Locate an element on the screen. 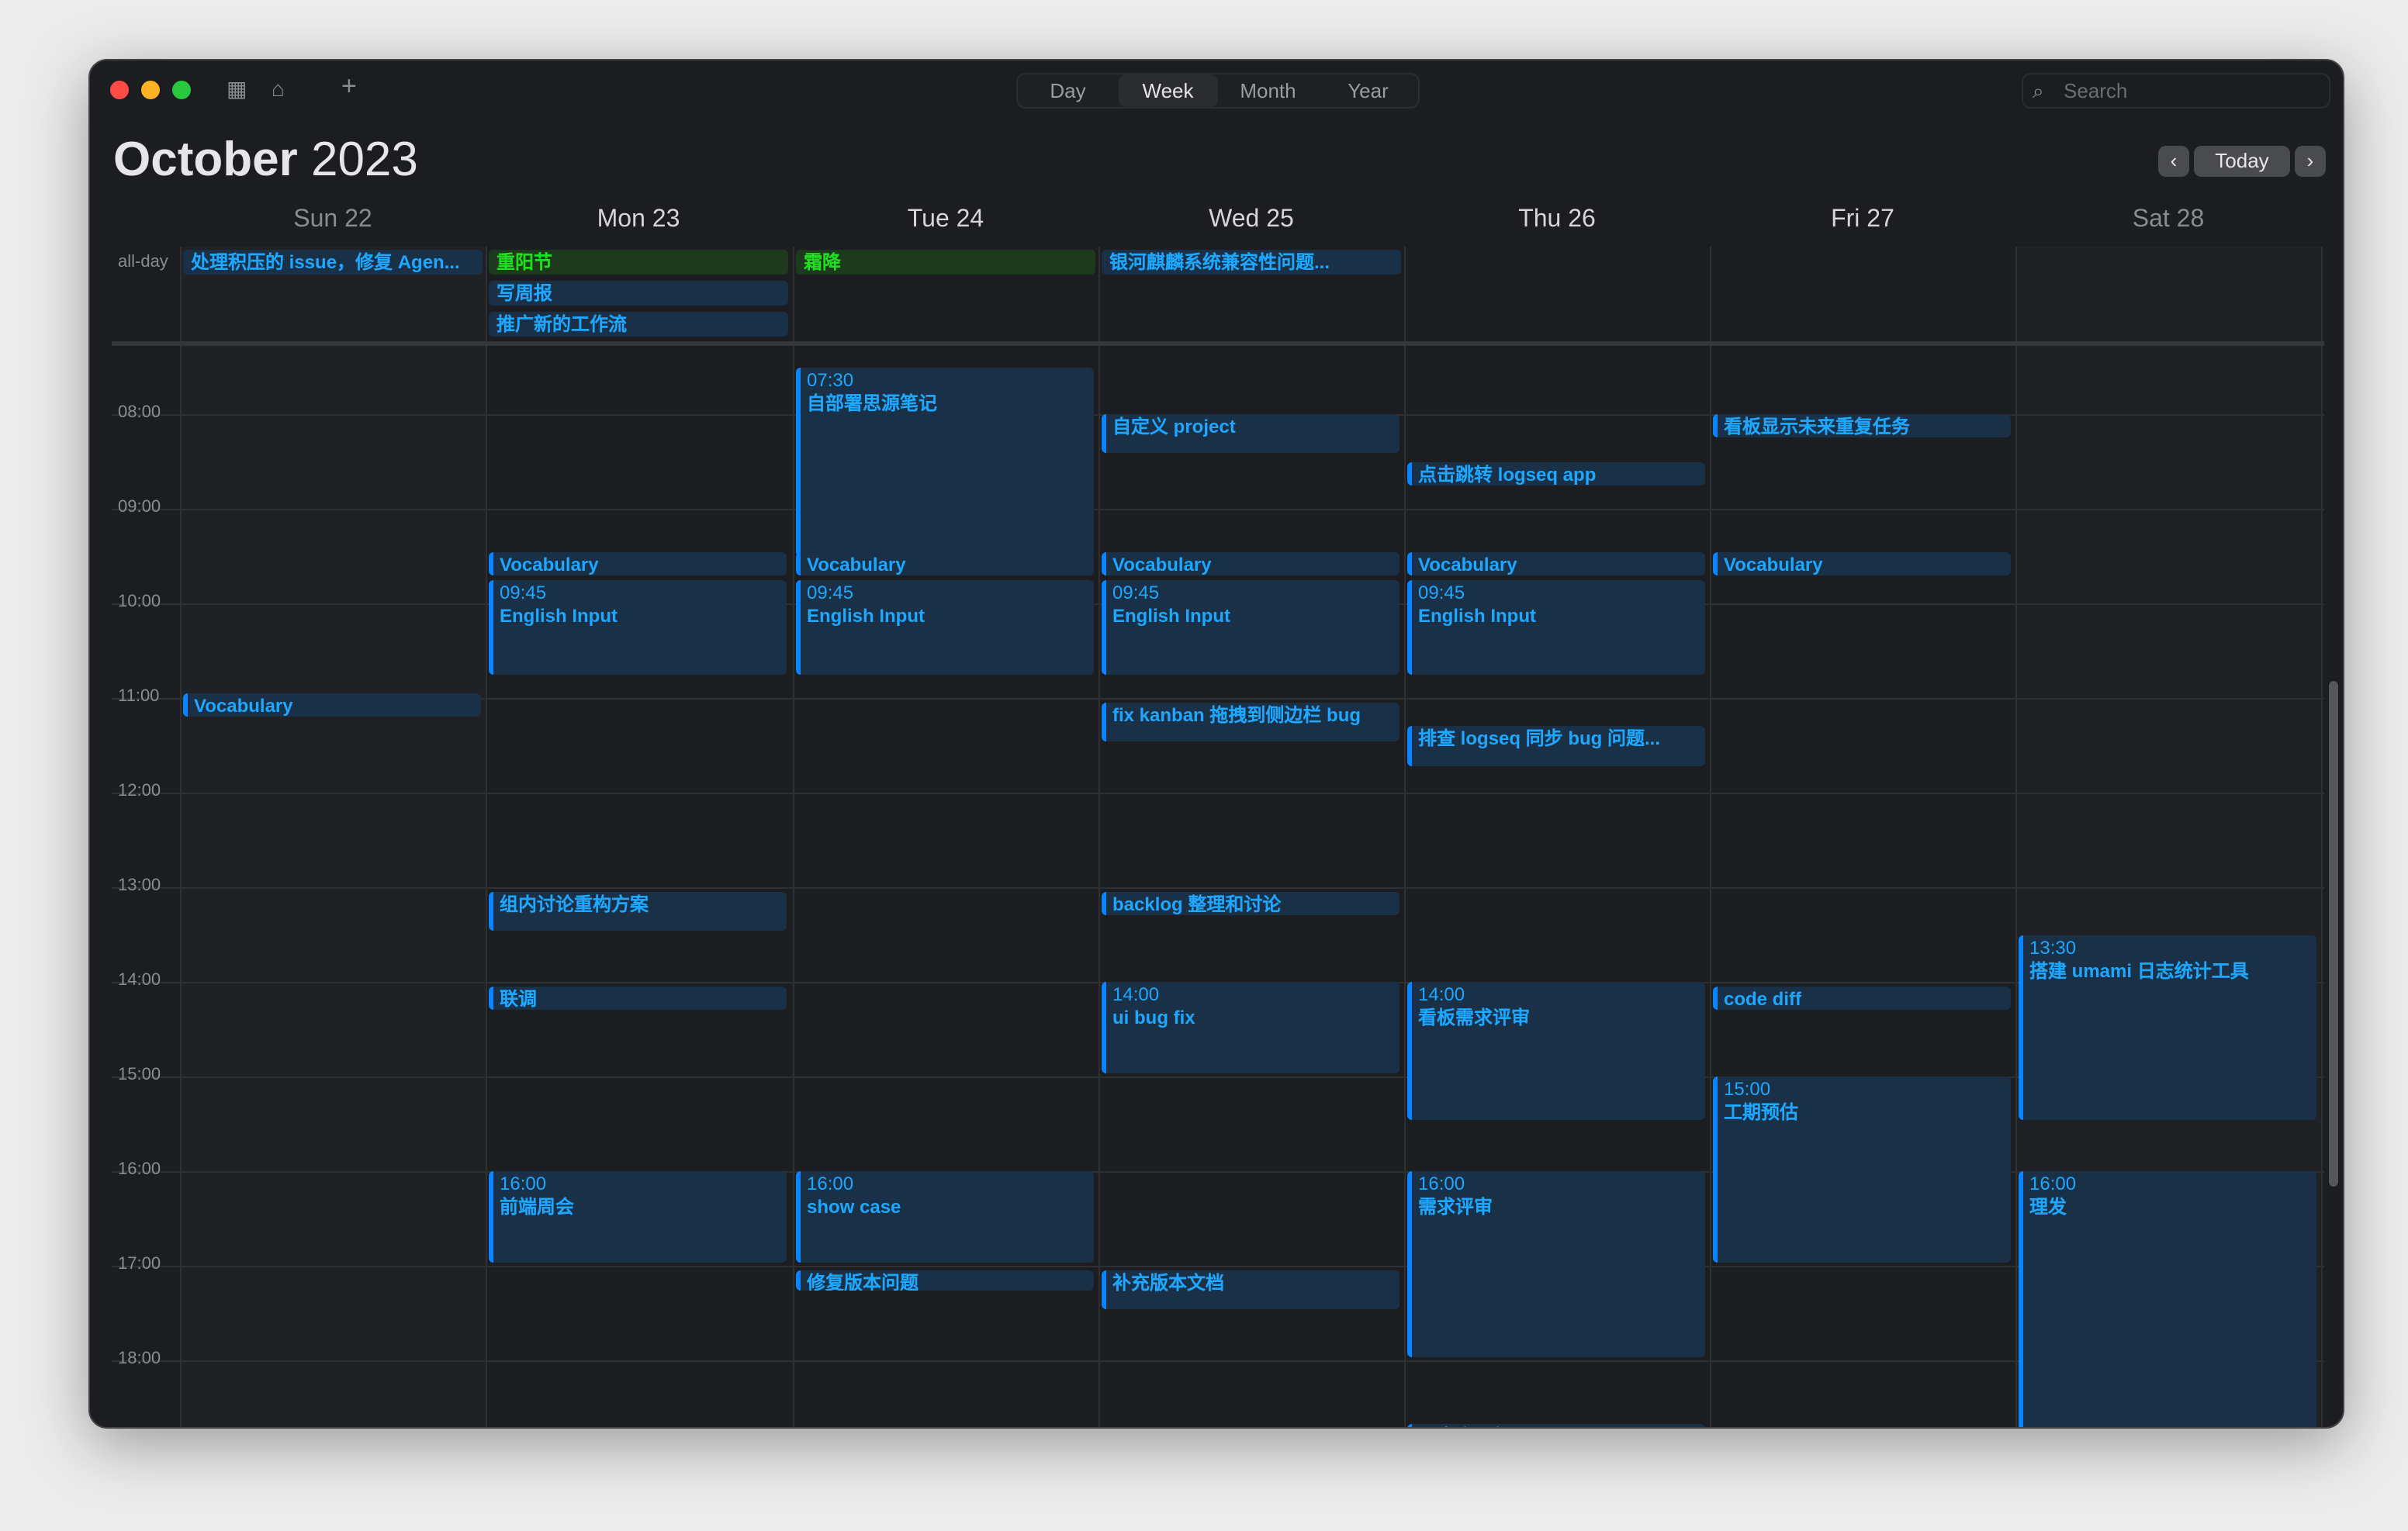  day-header: Fri 27 is located at coordinates (1862, 220).